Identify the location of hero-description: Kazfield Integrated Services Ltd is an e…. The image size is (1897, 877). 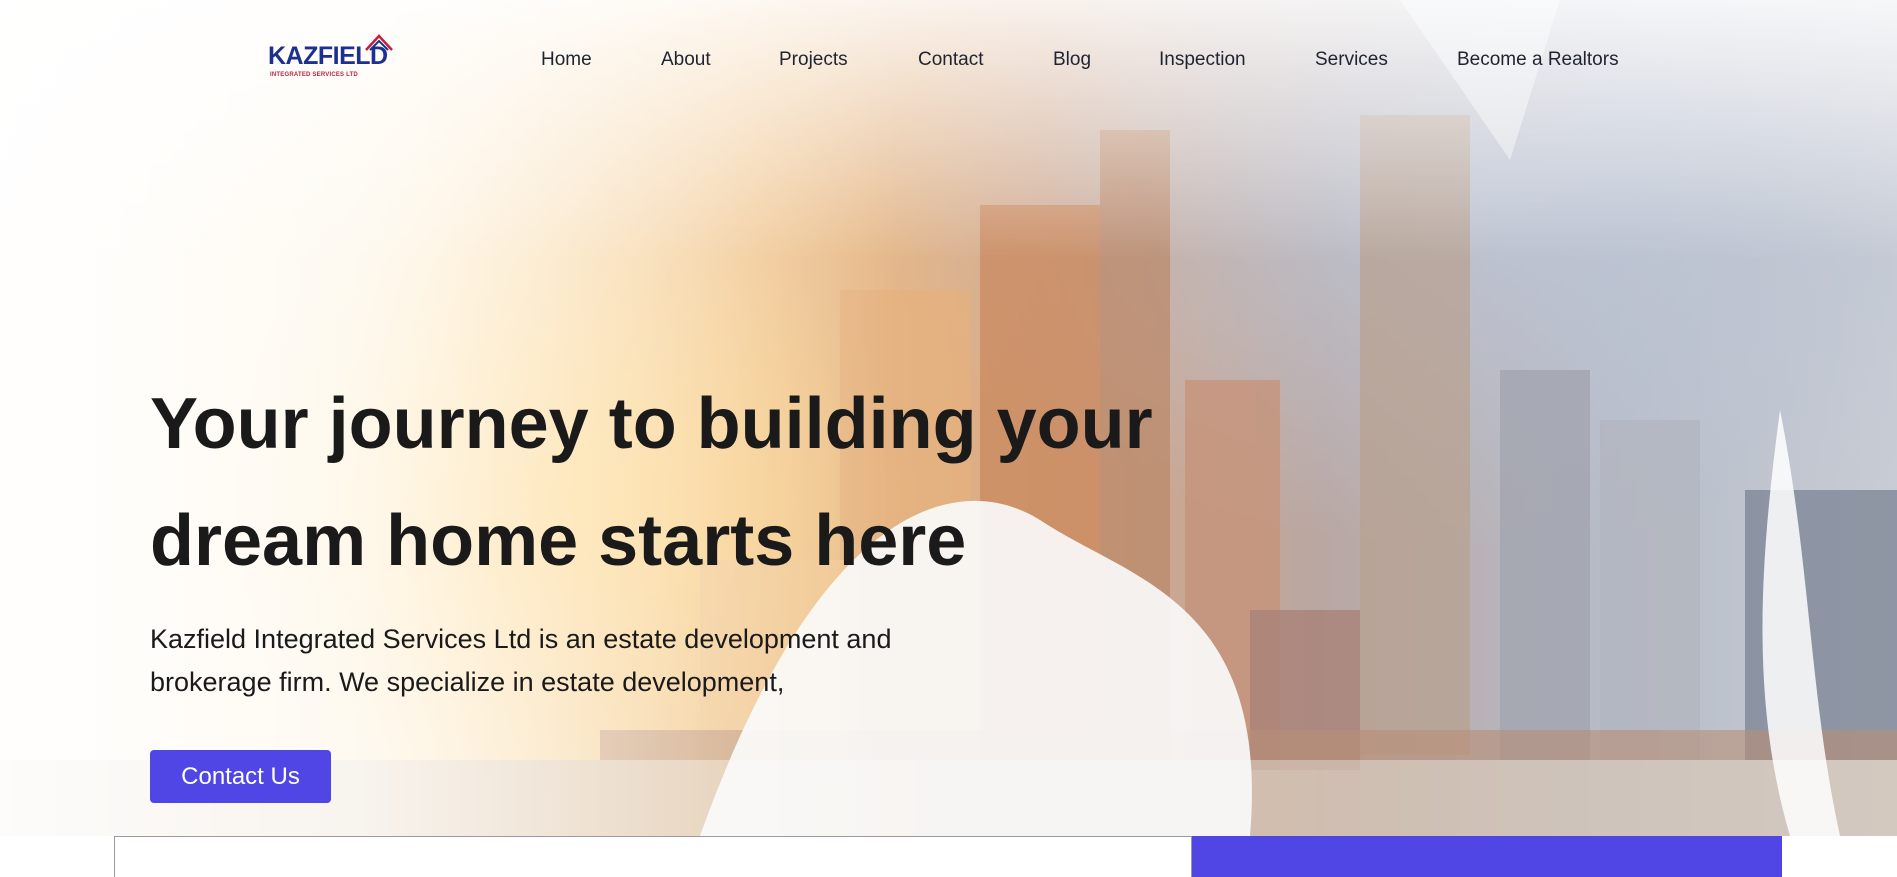
(521, 660).